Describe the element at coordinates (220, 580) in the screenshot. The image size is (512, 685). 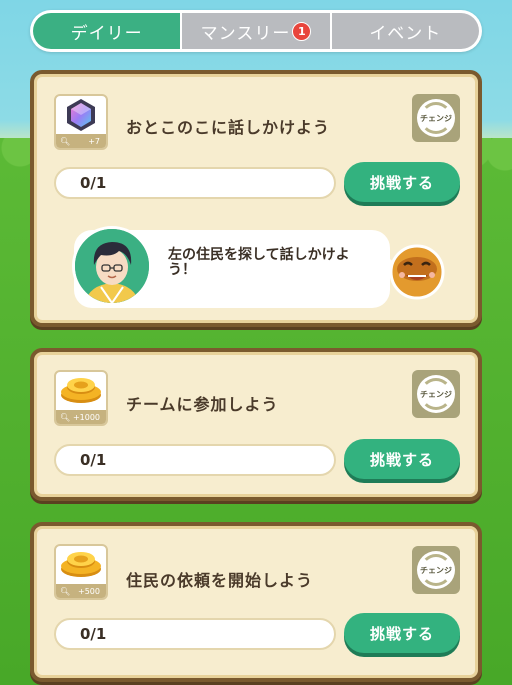
I see `mission-title: 住民の依頼を開始しよう` at that location.